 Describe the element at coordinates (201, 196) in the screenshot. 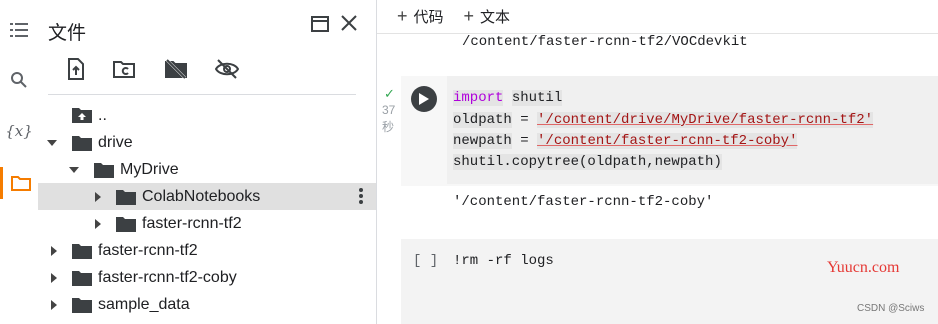

I see `tree-item-label: ColabNotebooks` at that location.